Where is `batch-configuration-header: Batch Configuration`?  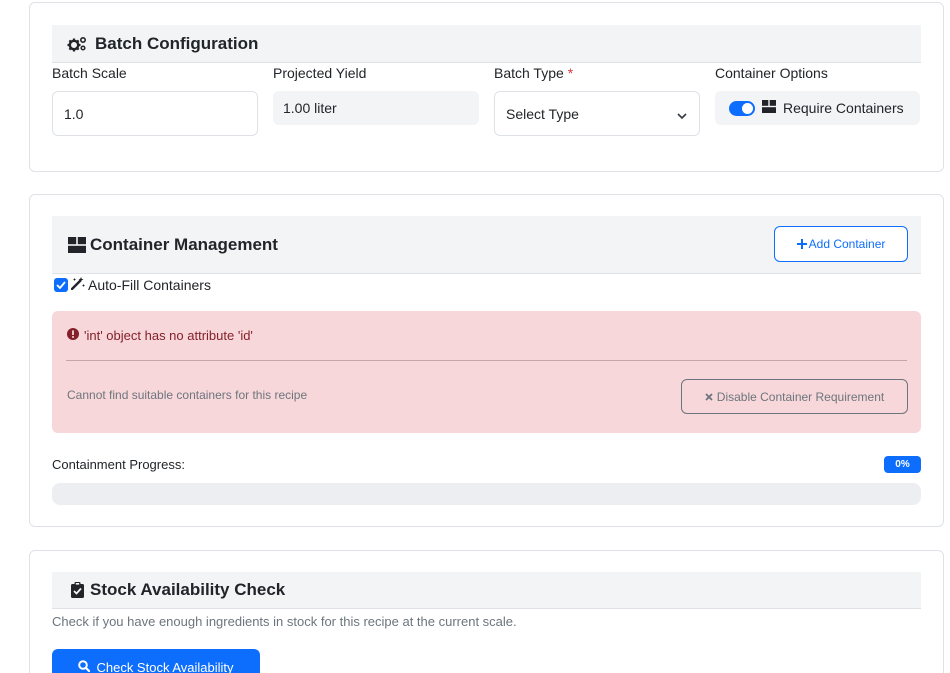 batch-configuration-header: Batch Configuration is located at coordinates (486, 44).